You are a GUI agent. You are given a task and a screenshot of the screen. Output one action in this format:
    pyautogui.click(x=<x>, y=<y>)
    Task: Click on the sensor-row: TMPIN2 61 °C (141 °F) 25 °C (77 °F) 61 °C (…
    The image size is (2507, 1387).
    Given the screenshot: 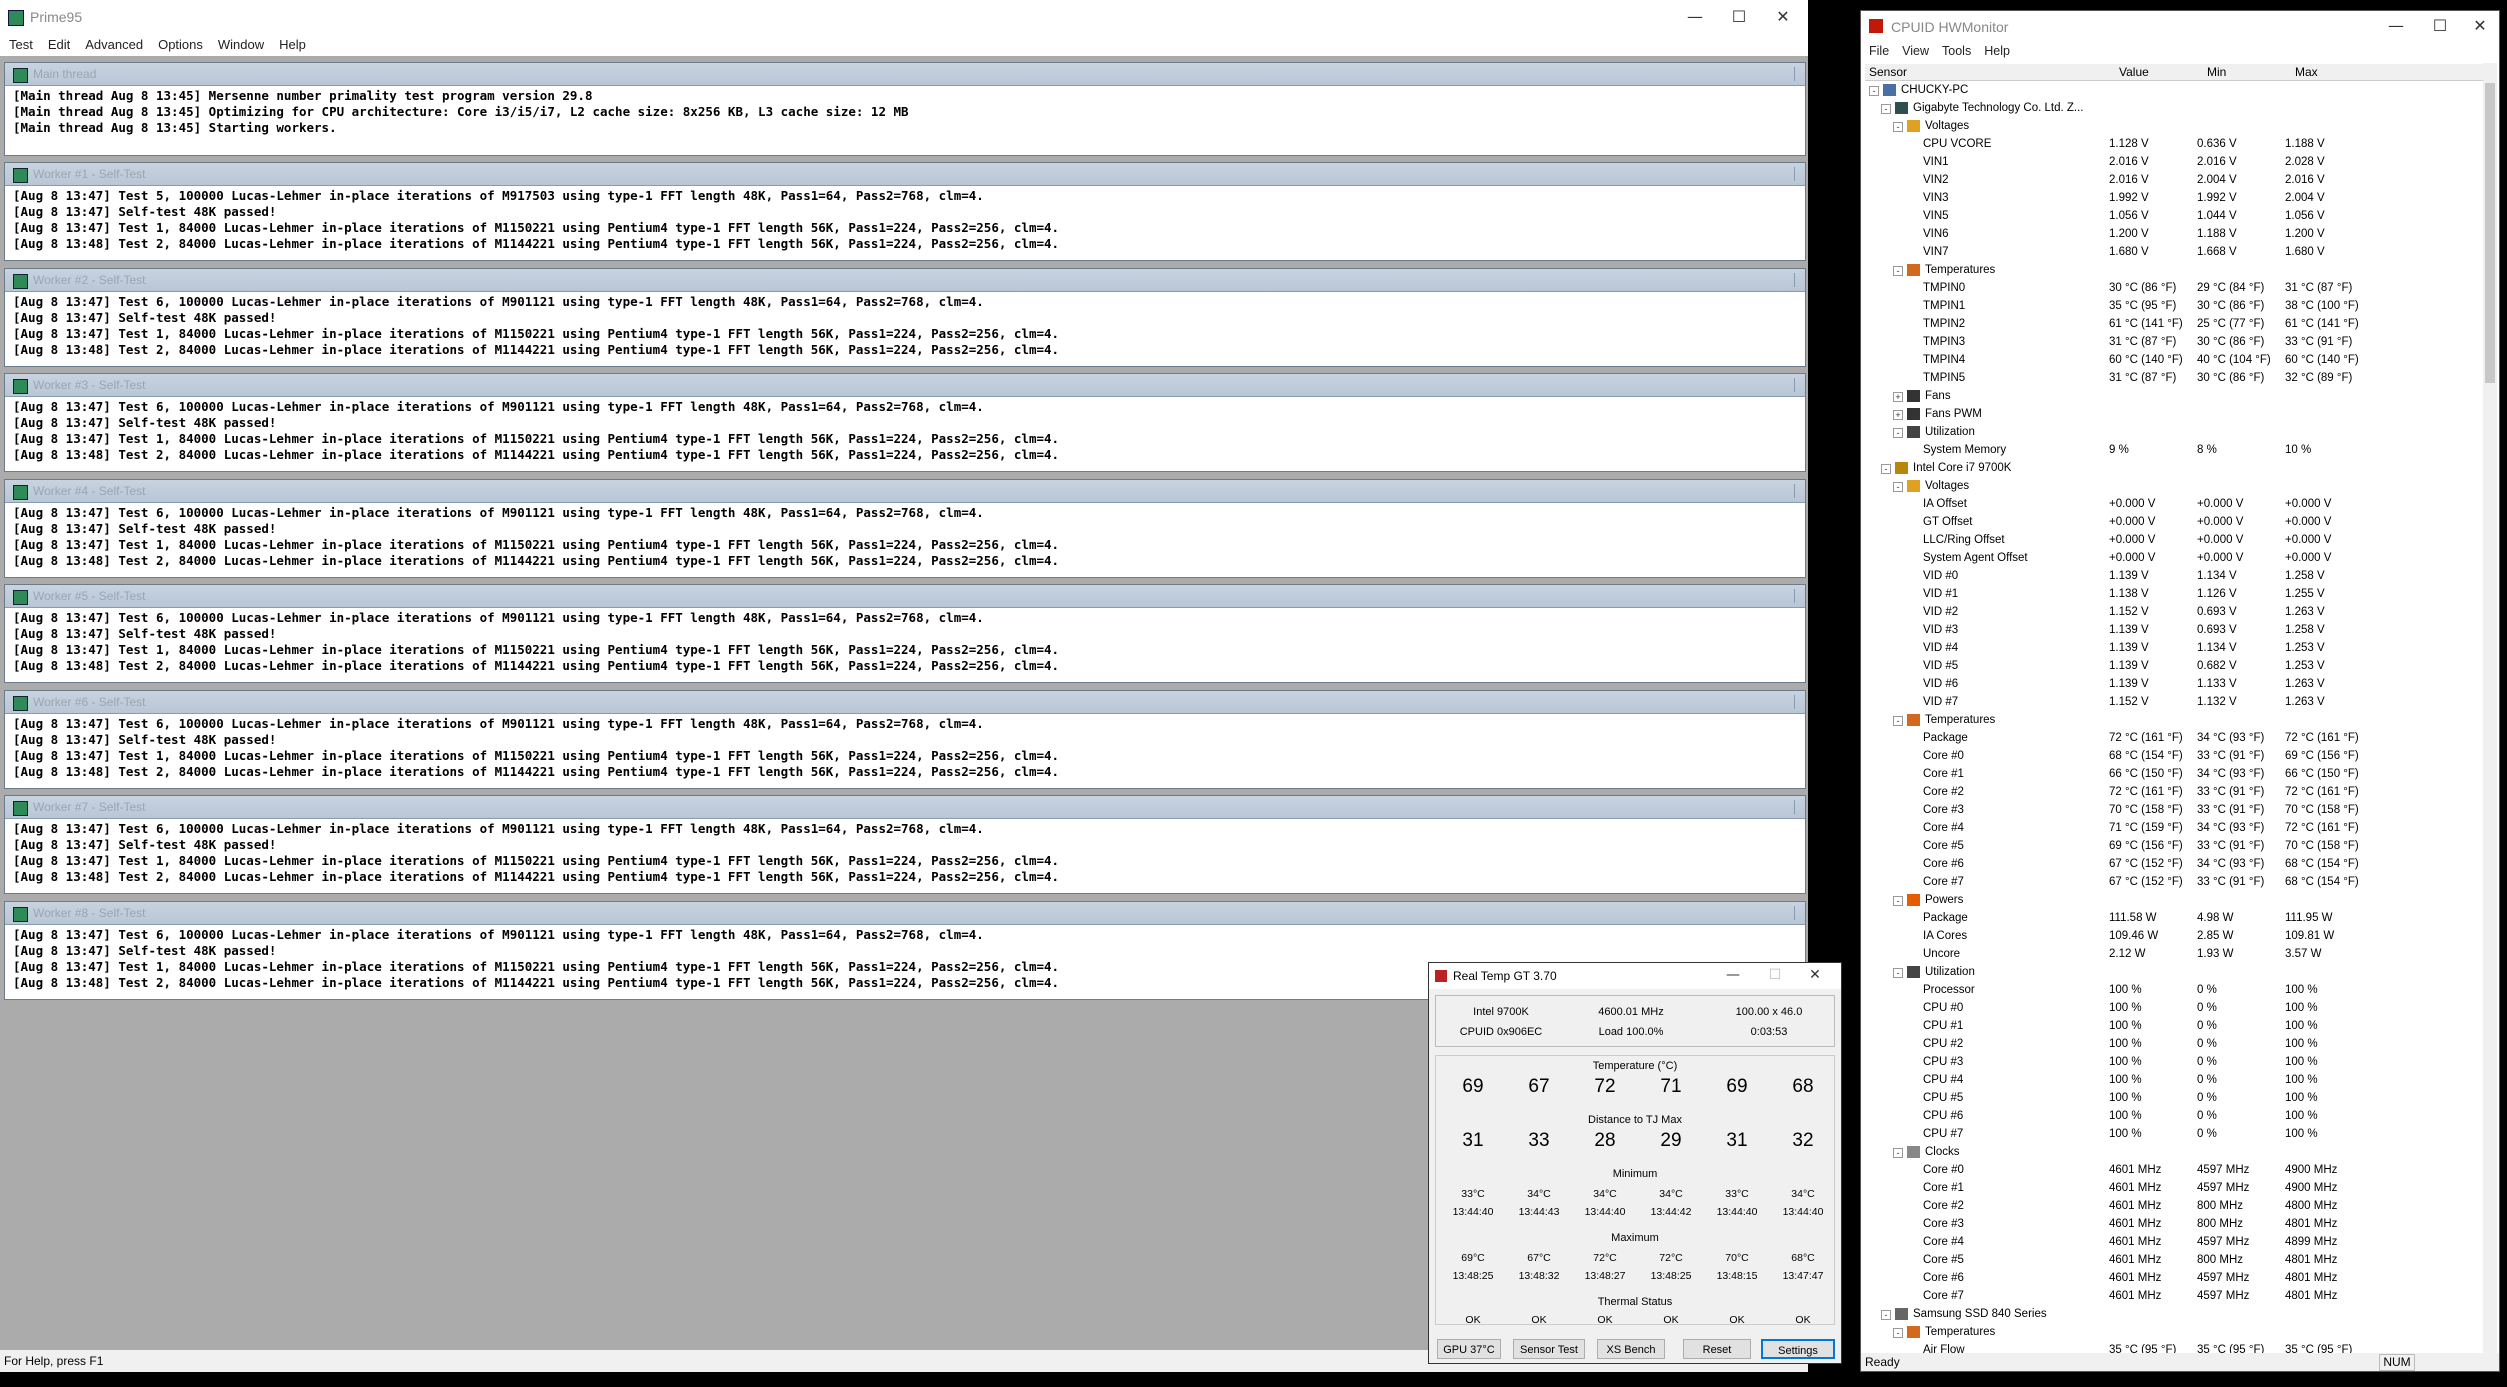 What is the action you would take?
    pyautogui.click(x=2176, y=324)
    